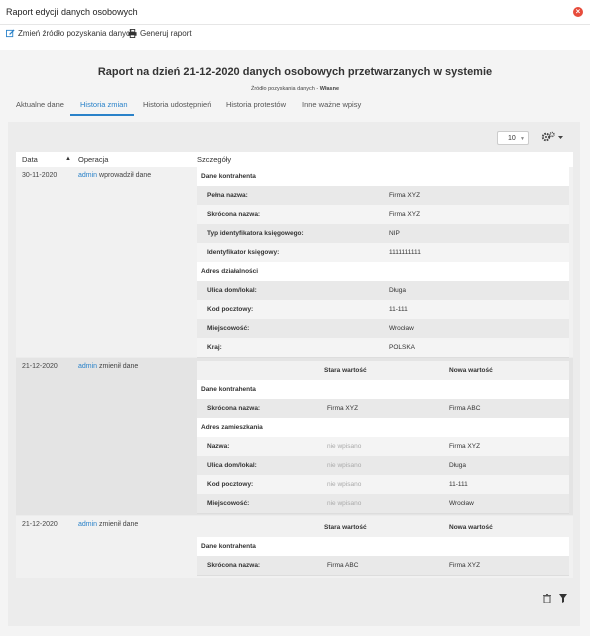  What do you see at coordinates (227, 195) in the screenshot?
I see `field-label: Pełna nazwa:` at bounding box center [227, 195].